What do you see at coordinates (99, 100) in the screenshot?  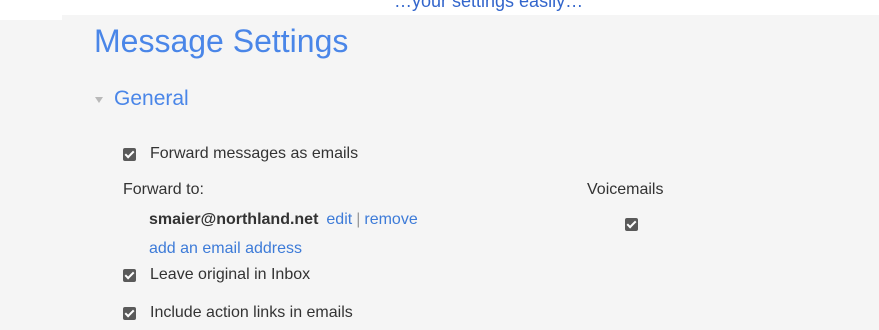 I see `caret-down-icon` at bounding box center [99, 100].